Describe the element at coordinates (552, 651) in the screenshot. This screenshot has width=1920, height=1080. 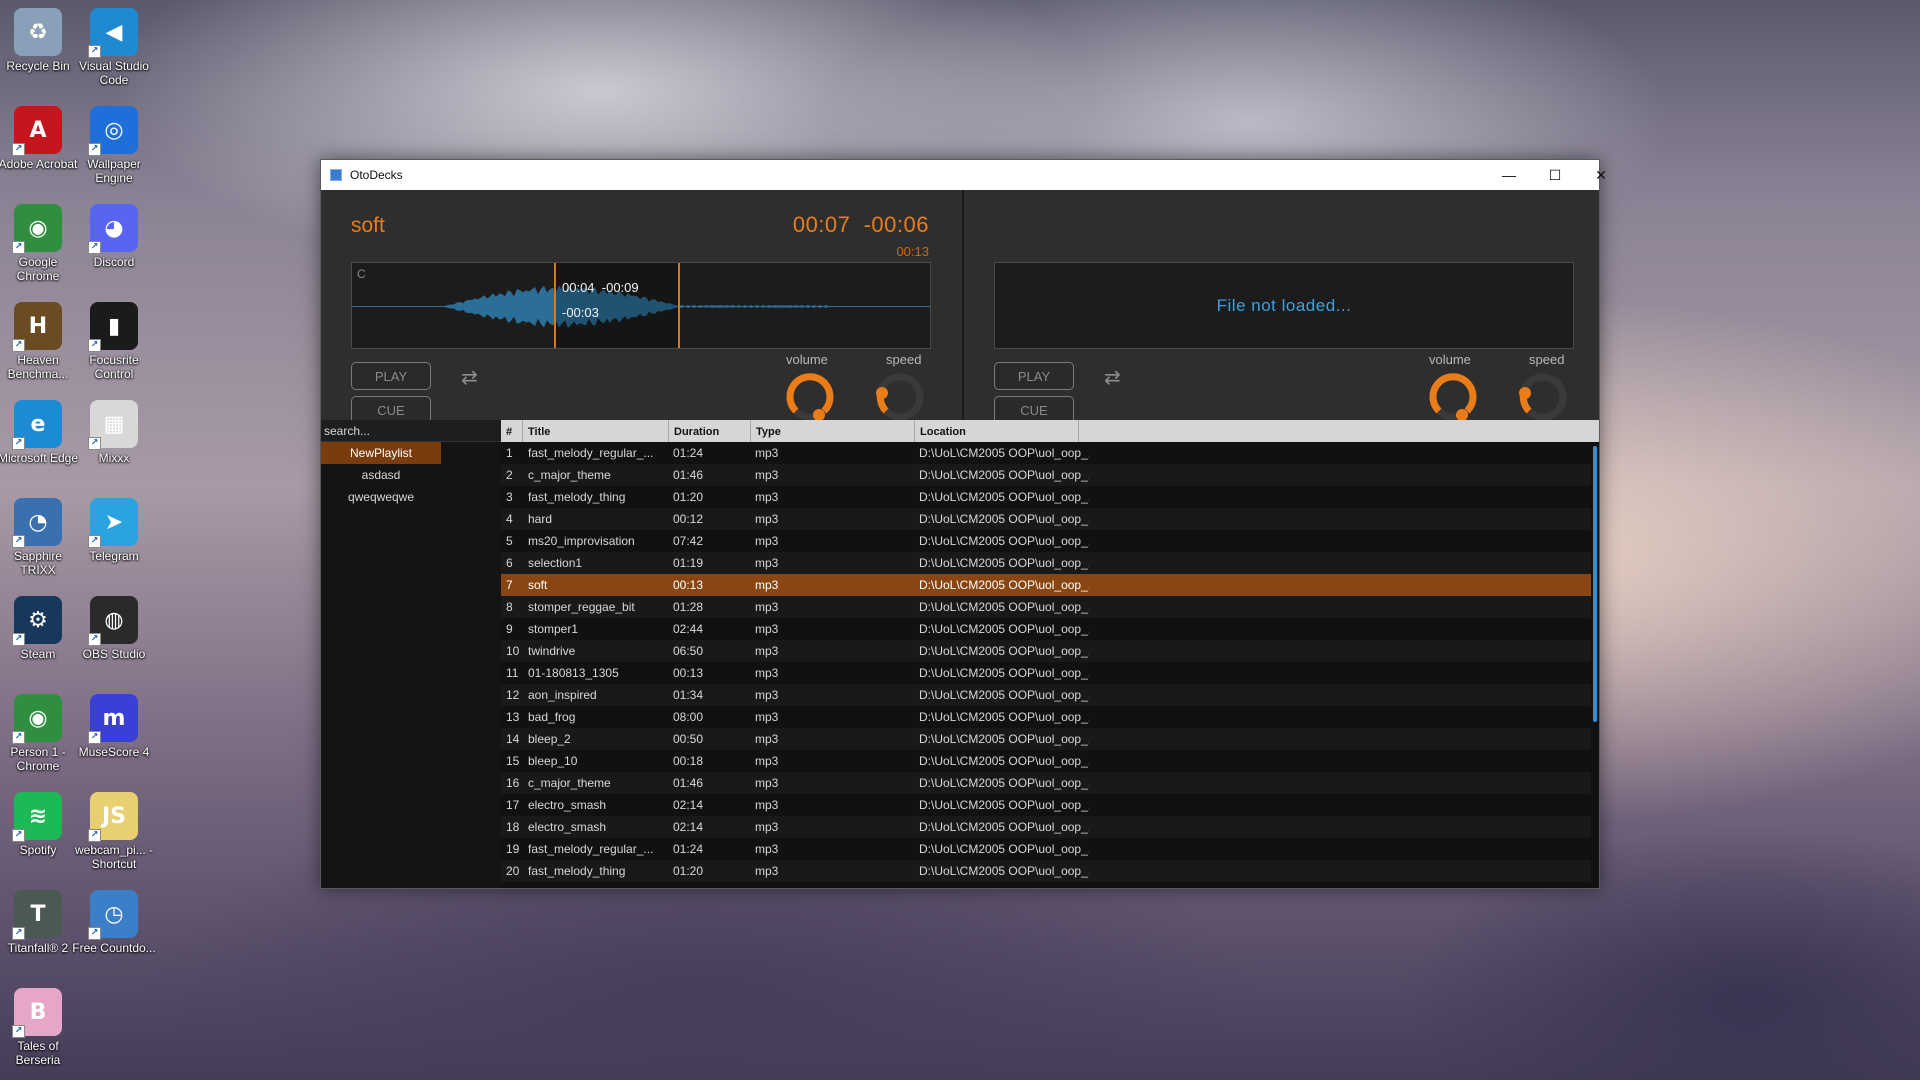
I see `track-title: twindrive` at that location.